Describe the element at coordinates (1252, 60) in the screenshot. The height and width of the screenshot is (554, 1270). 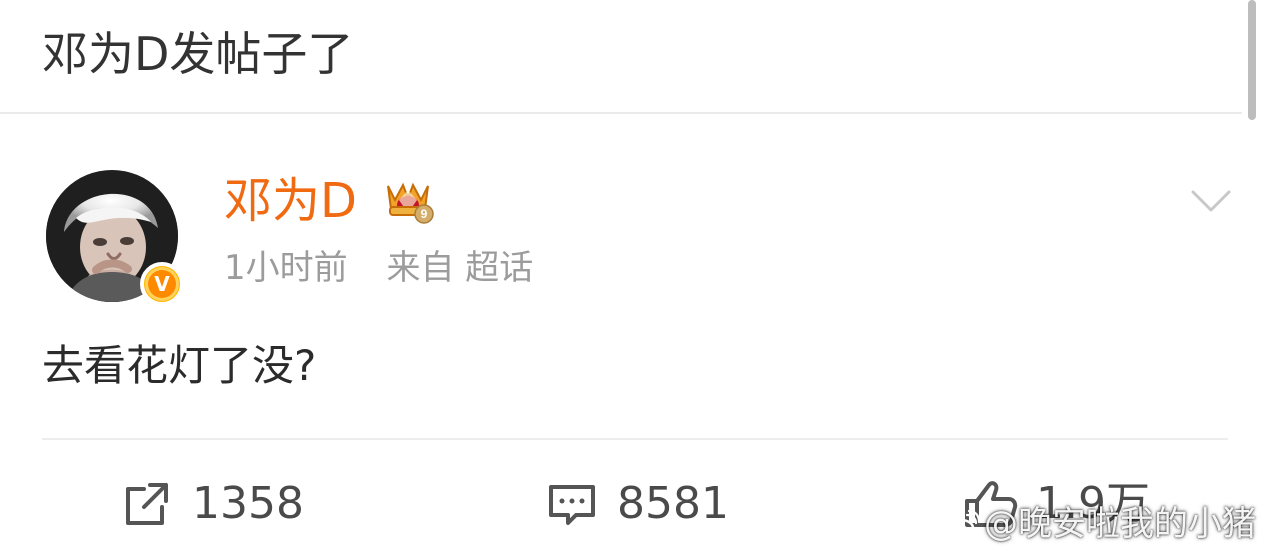
I see `scrollbar` at that location.